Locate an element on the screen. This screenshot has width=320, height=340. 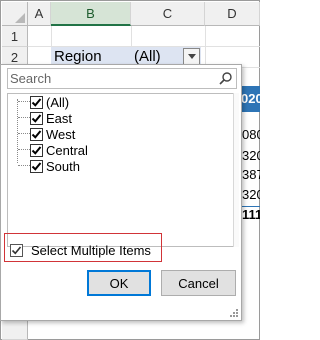
column-header-b: B is located at coordinates (91, 14).